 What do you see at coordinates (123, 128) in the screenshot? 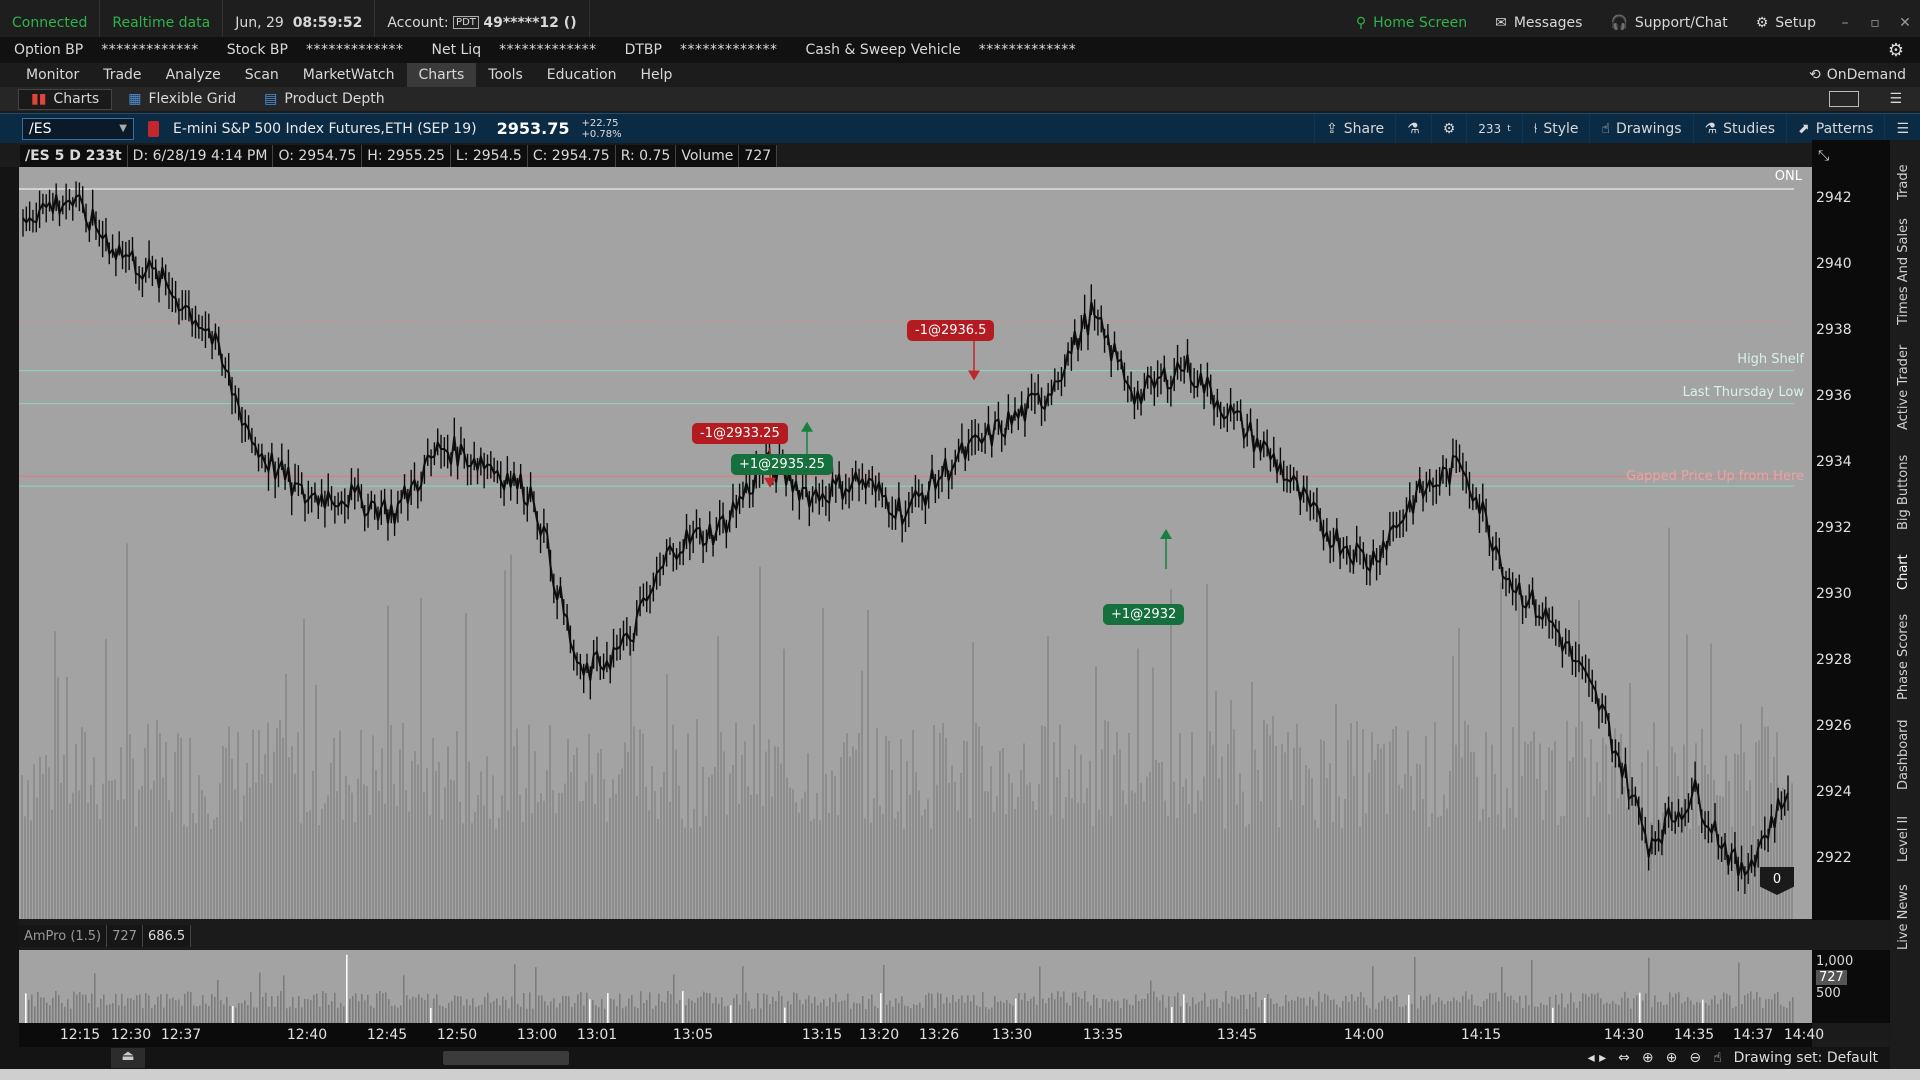
I see `chevron-down-icon: ▼` at bounding box center [123, 128].